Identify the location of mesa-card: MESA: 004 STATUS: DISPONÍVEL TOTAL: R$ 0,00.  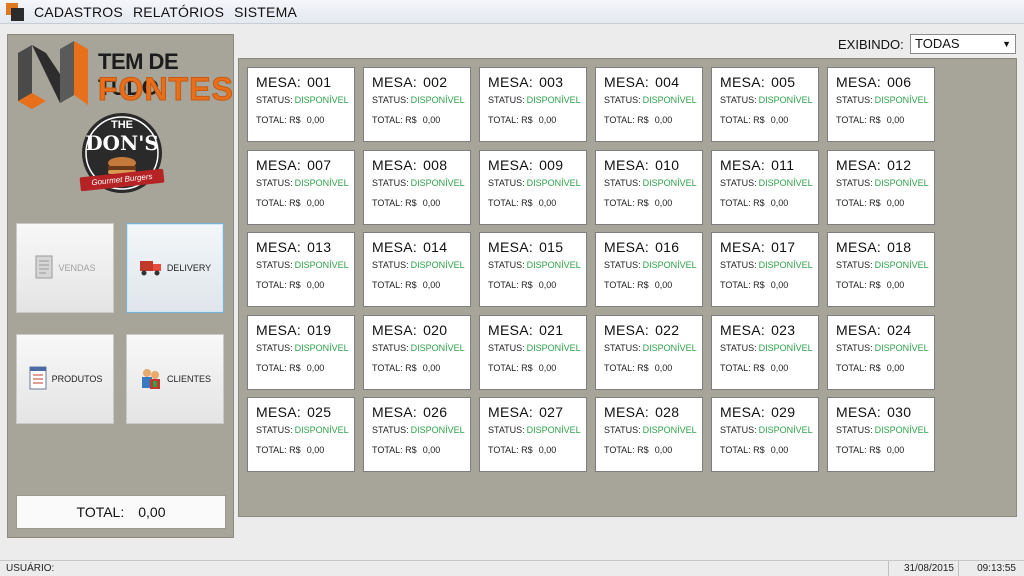
(649, 104).